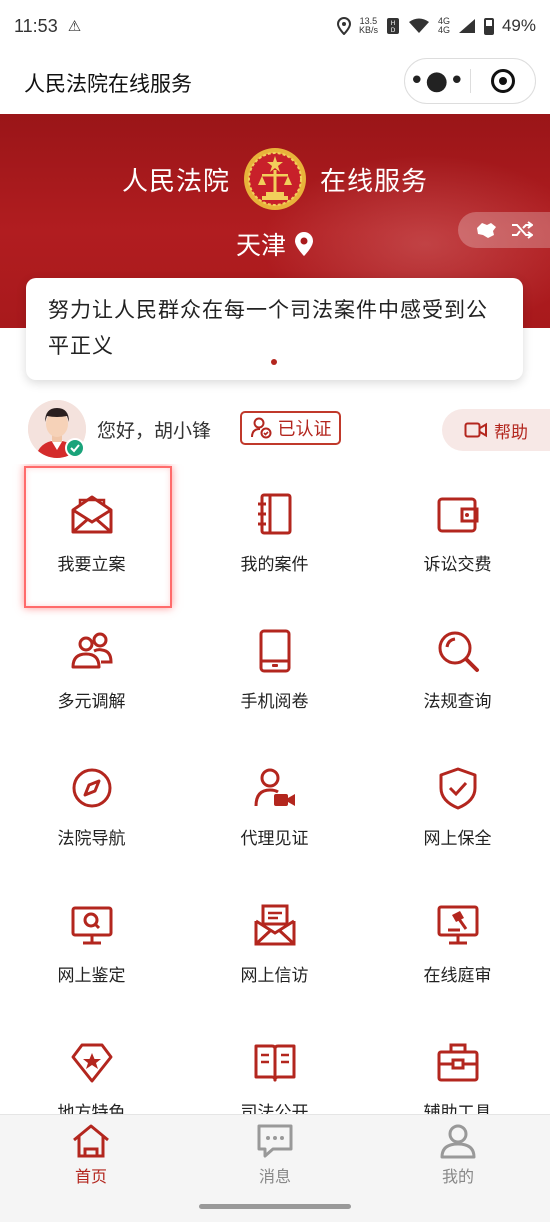 This screenshot has width=550, height=1222. I want to click on grid-item-online-trial: 在线庭审, so click(457, 943).